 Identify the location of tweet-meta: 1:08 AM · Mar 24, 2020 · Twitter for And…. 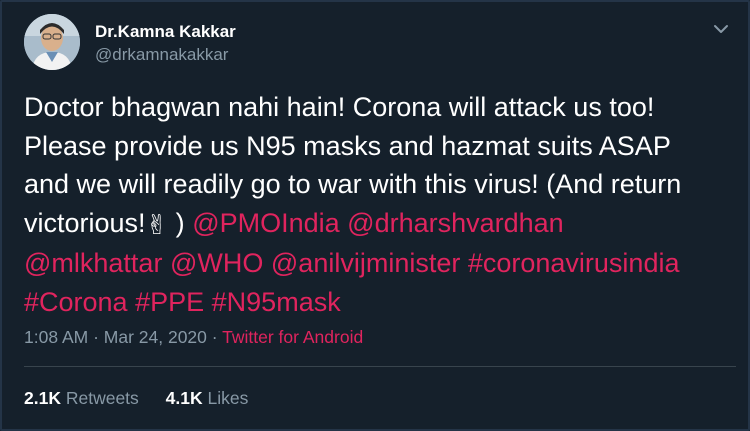
(193, 337).